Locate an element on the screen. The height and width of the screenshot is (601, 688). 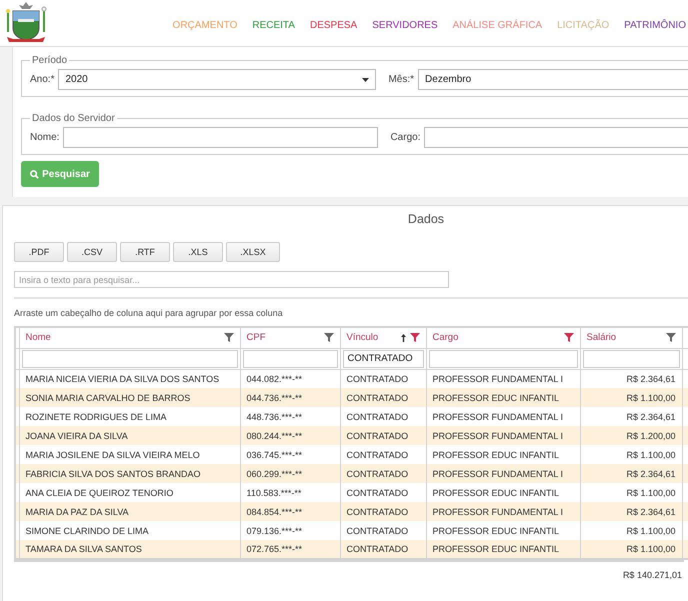
column-header: Vínculo is located at coordinates (383, 337).